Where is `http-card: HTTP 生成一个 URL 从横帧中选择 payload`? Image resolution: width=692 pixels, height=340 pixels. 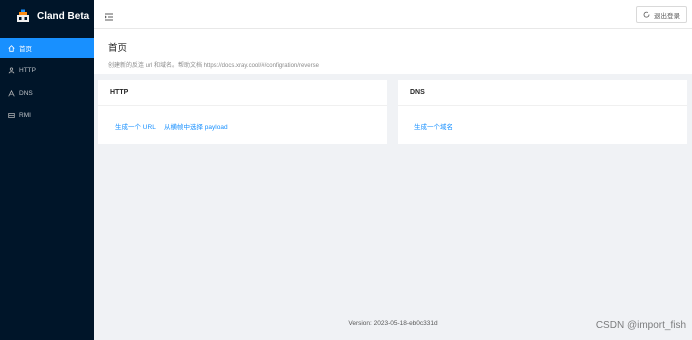
http-card: HTTP 生成一个 URL 从横帧中选择 payload is located at coordinates (242, 112).